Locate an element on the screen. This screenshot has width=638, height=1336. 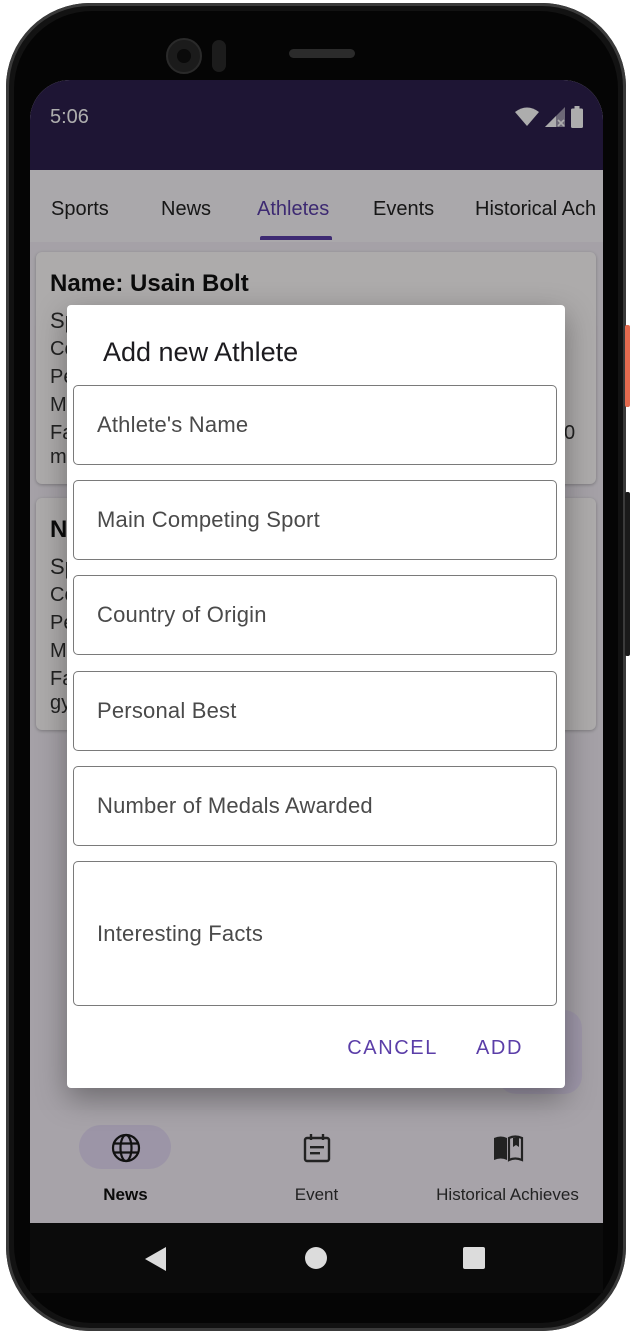
front-camera is located at coordinates (184, 56).